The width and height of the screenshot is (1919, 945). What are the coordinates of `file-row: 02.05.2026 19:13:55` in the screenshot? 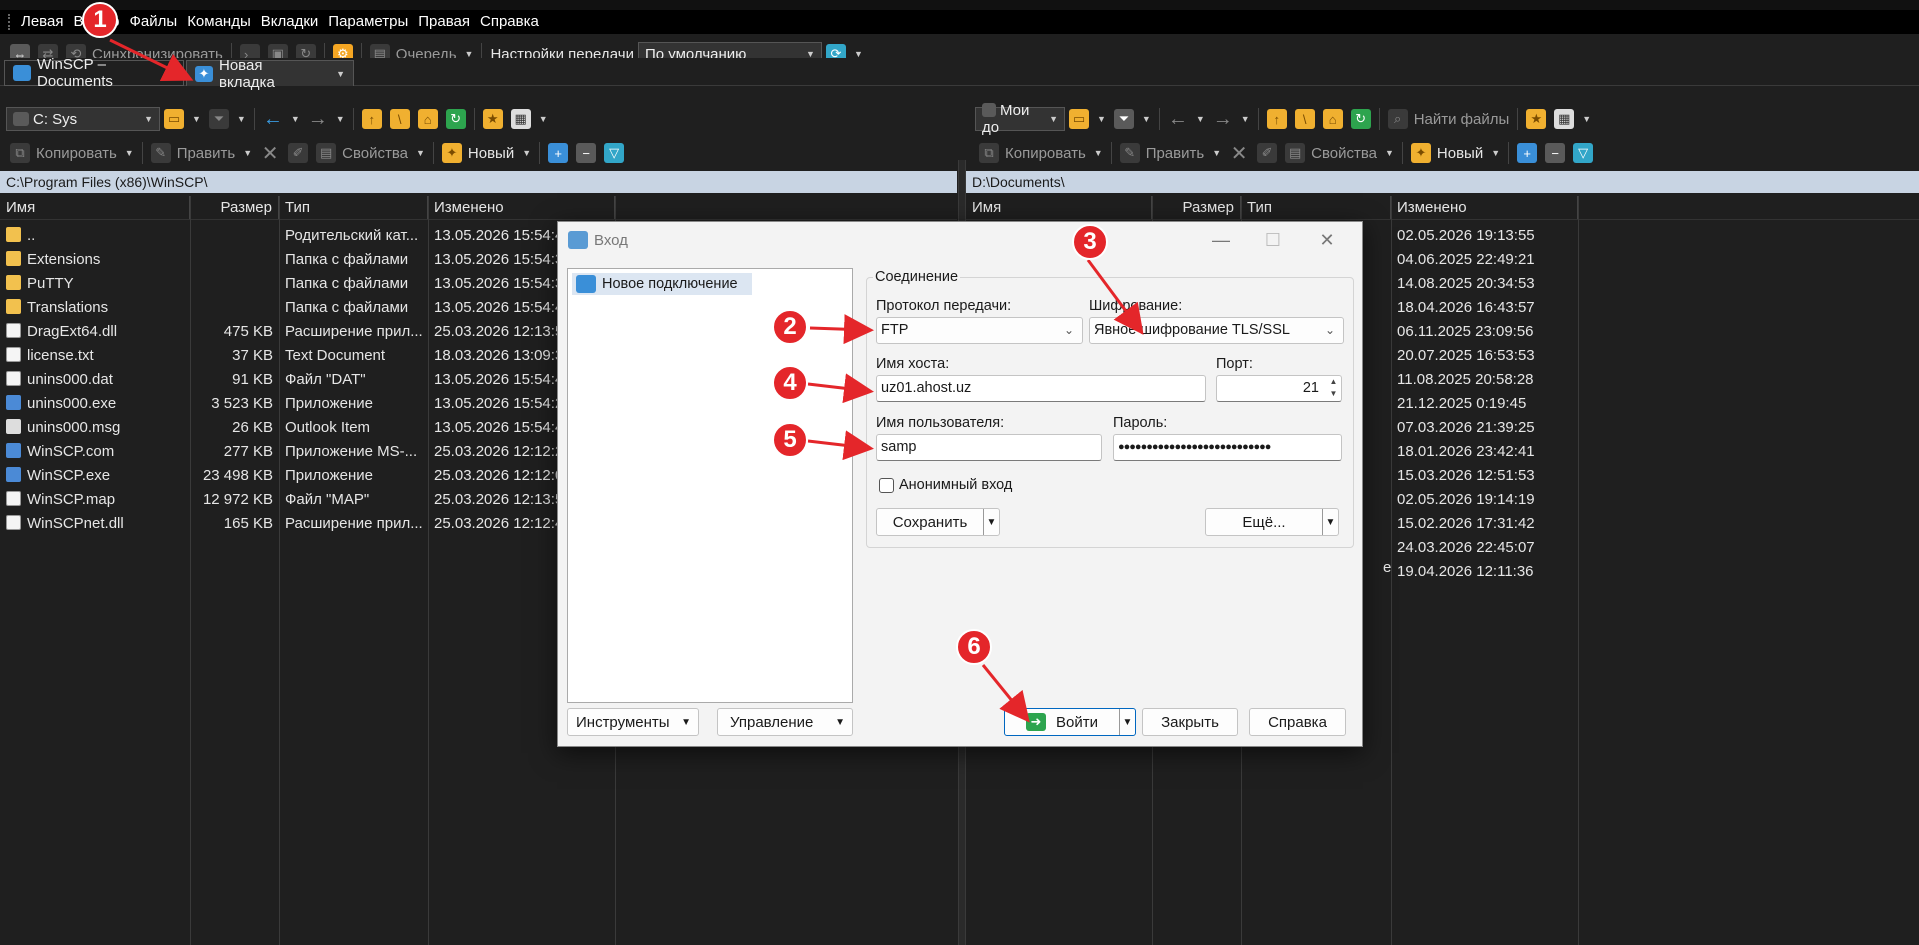 It's located at (1484, 235).